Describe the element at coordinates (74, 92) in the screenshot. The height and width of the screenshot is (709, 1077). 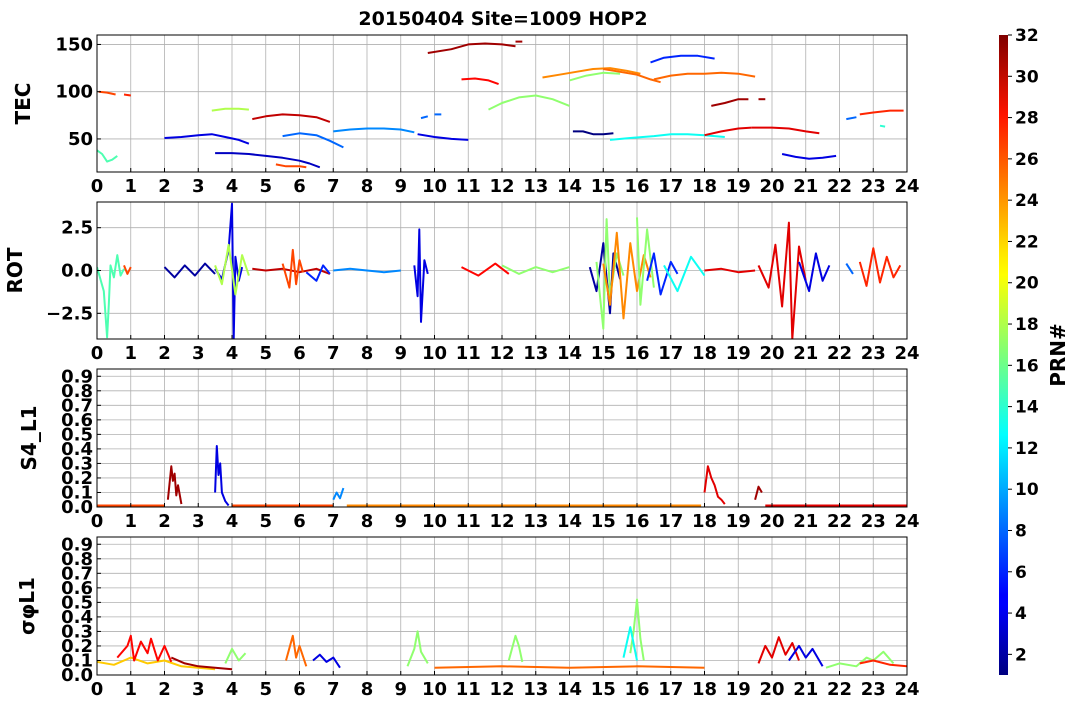
I see `y-tick-label: 100` at that location.